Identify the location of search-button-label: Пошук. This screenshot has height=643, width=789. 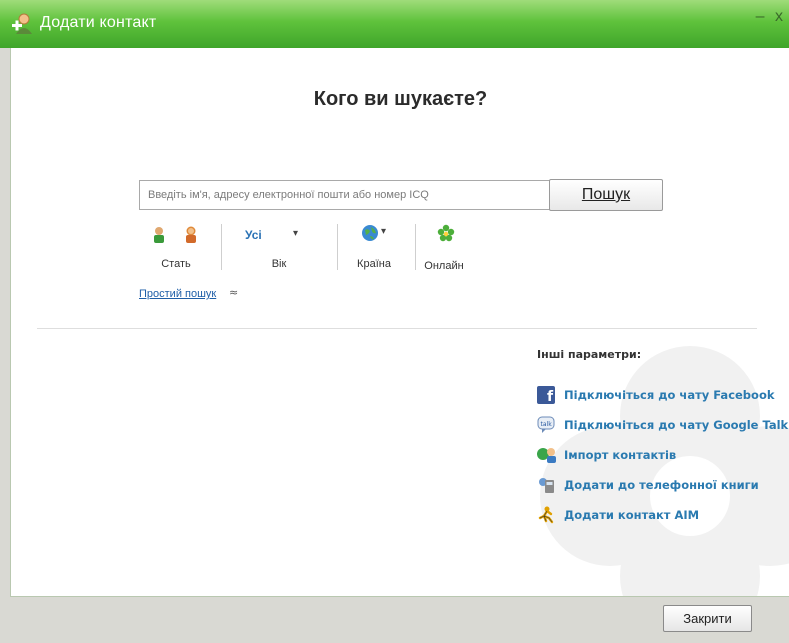
(606, 194).